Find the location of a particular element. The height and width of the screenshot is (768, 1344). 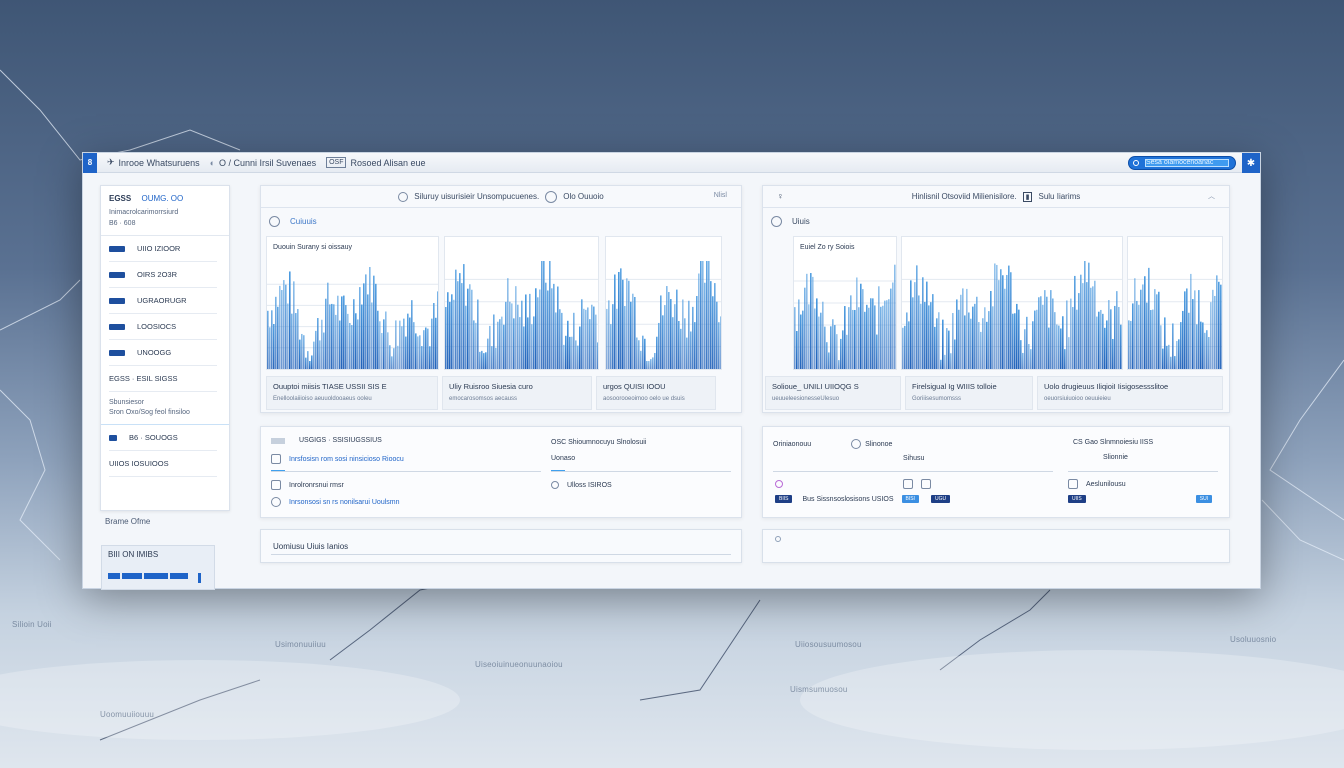

sidebar-item: UGRAORUGR is located at coordinates (163, 301).